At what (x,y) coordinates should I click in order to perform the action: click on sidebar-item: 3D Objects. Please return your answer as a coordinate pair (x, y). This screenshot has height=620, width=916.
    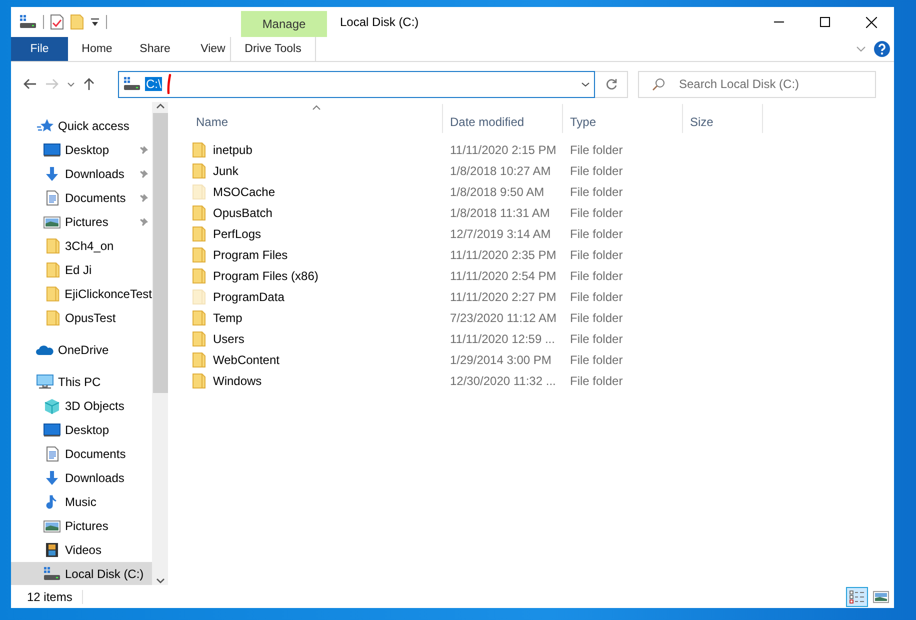
    Looking at the image, I should click on (81, 406).